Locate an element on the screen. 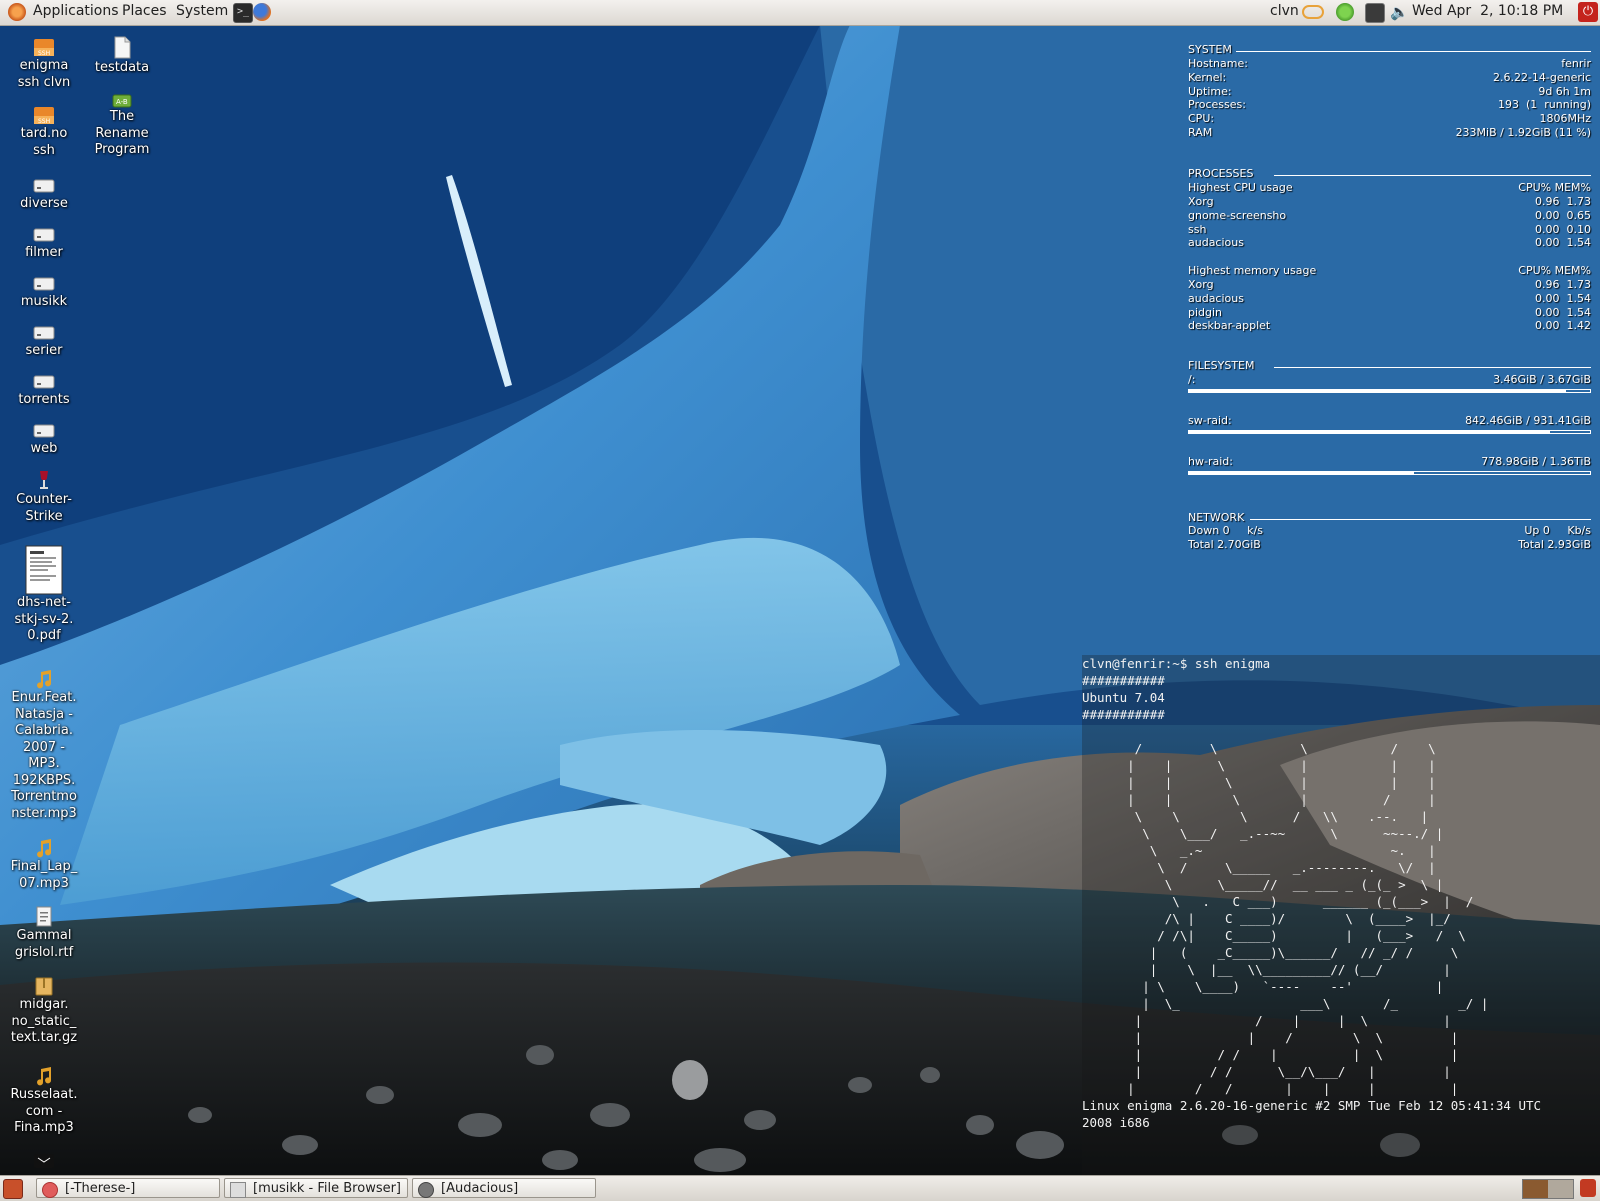 Image resolution: width=1600 pixels, height=1201 pixels. file-icon is located at coordinates (122, 47).